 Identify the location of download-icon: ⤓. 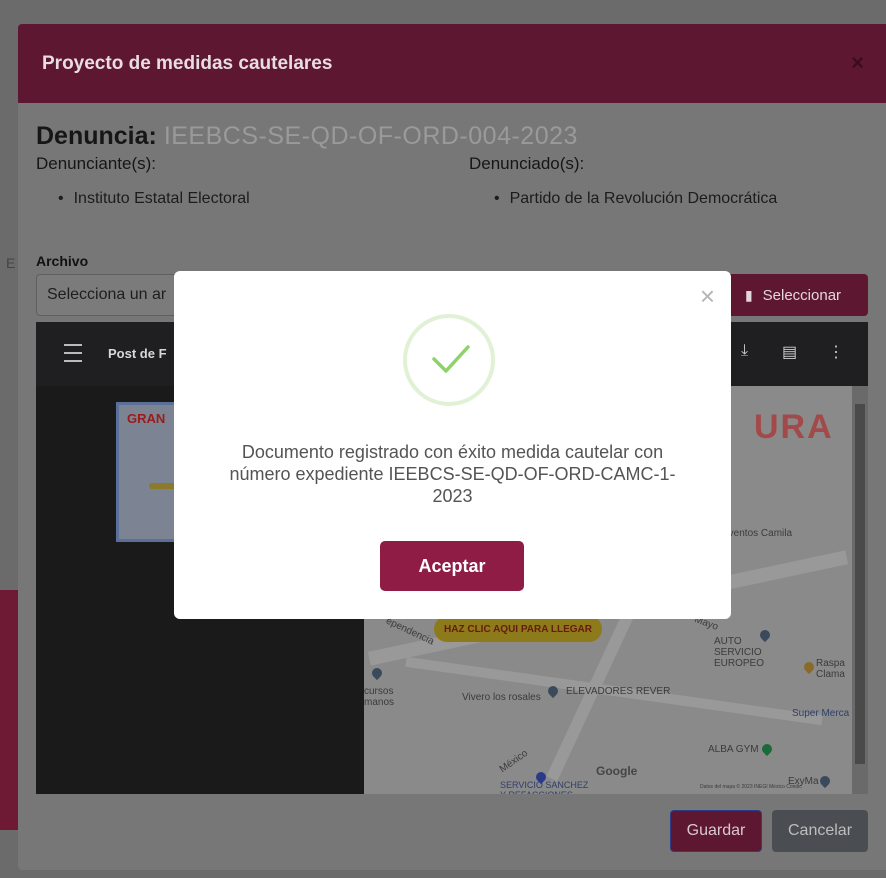
(744, 351).